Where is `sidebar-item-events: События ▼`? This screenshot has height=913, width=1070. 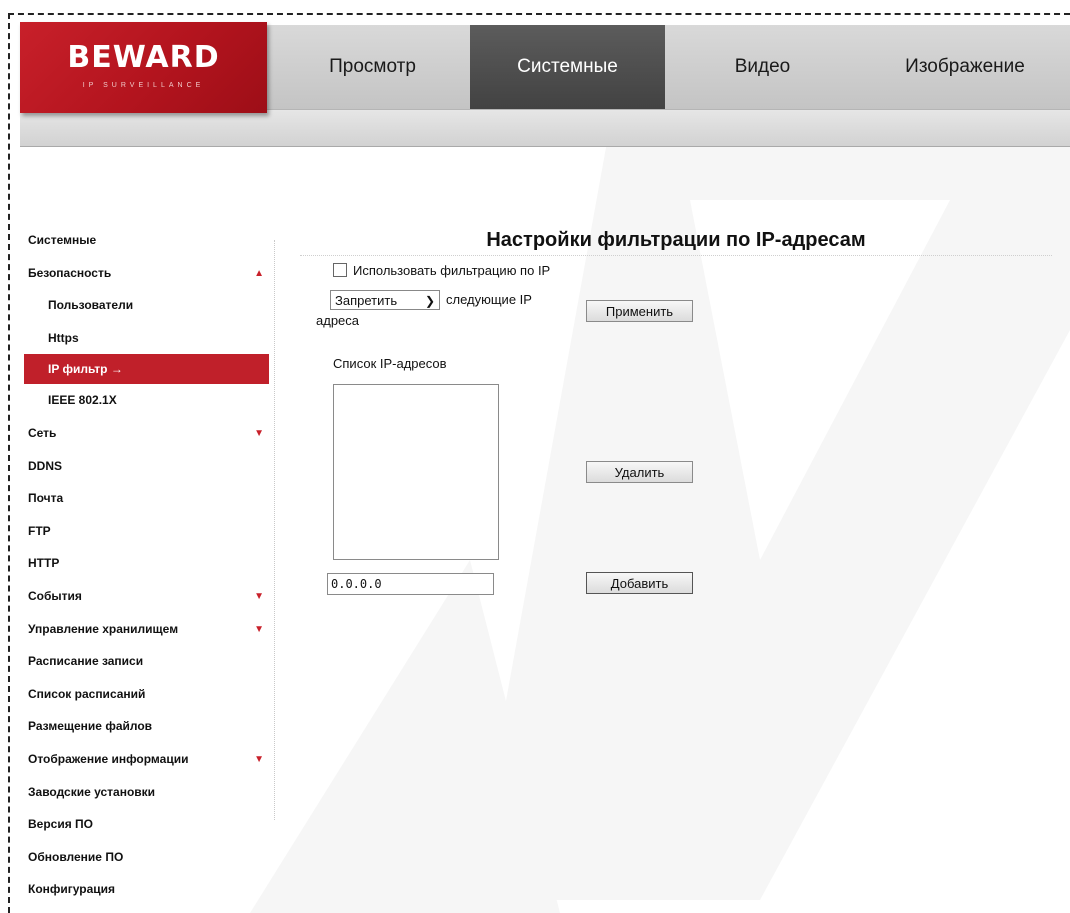
sidebar-item-events: События ▼ is located at coordinates (146, 596).